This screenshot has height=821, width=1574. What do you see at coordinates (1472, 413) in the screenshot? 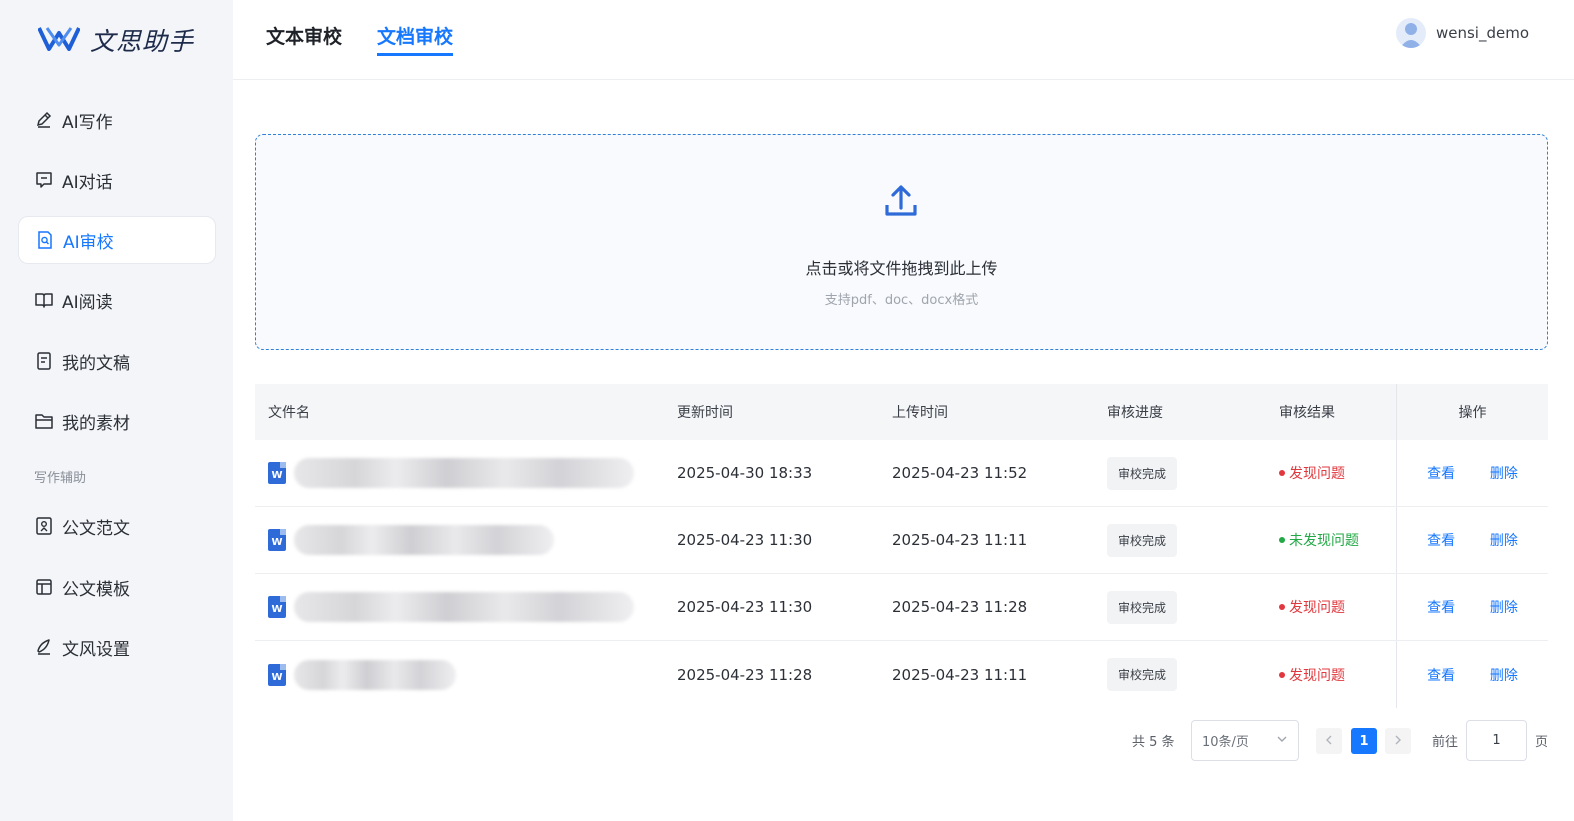
I see `column-header-actions: 操作` at bounding box center [1472, 413].